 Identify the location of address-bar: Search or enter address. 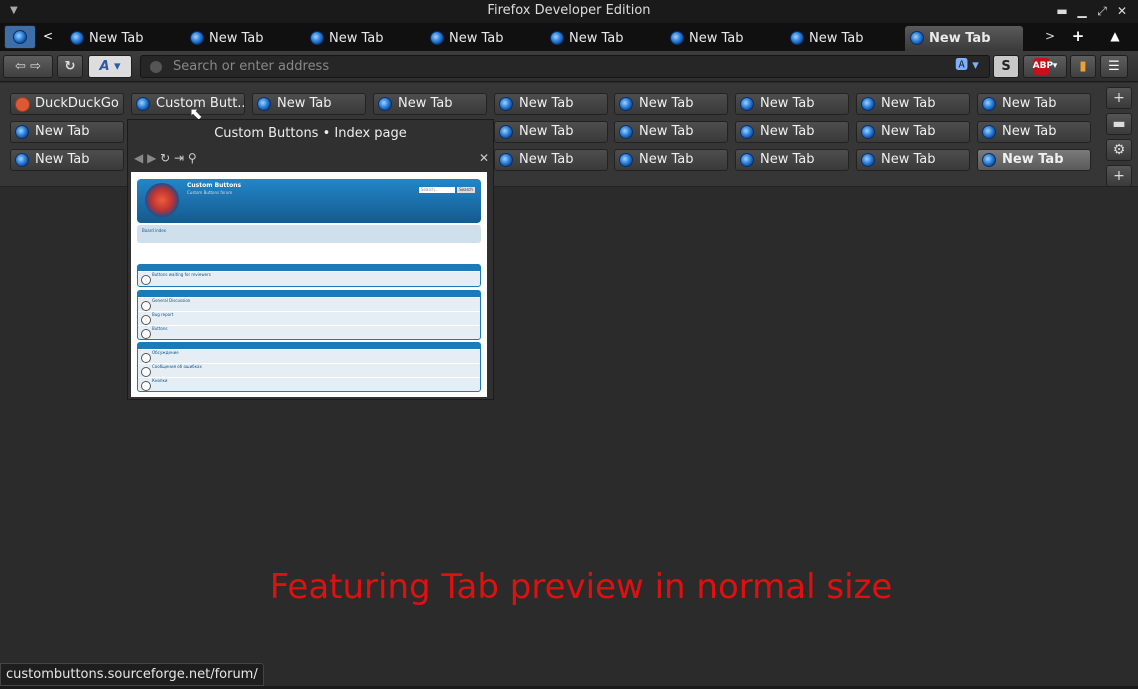
(565, 66).